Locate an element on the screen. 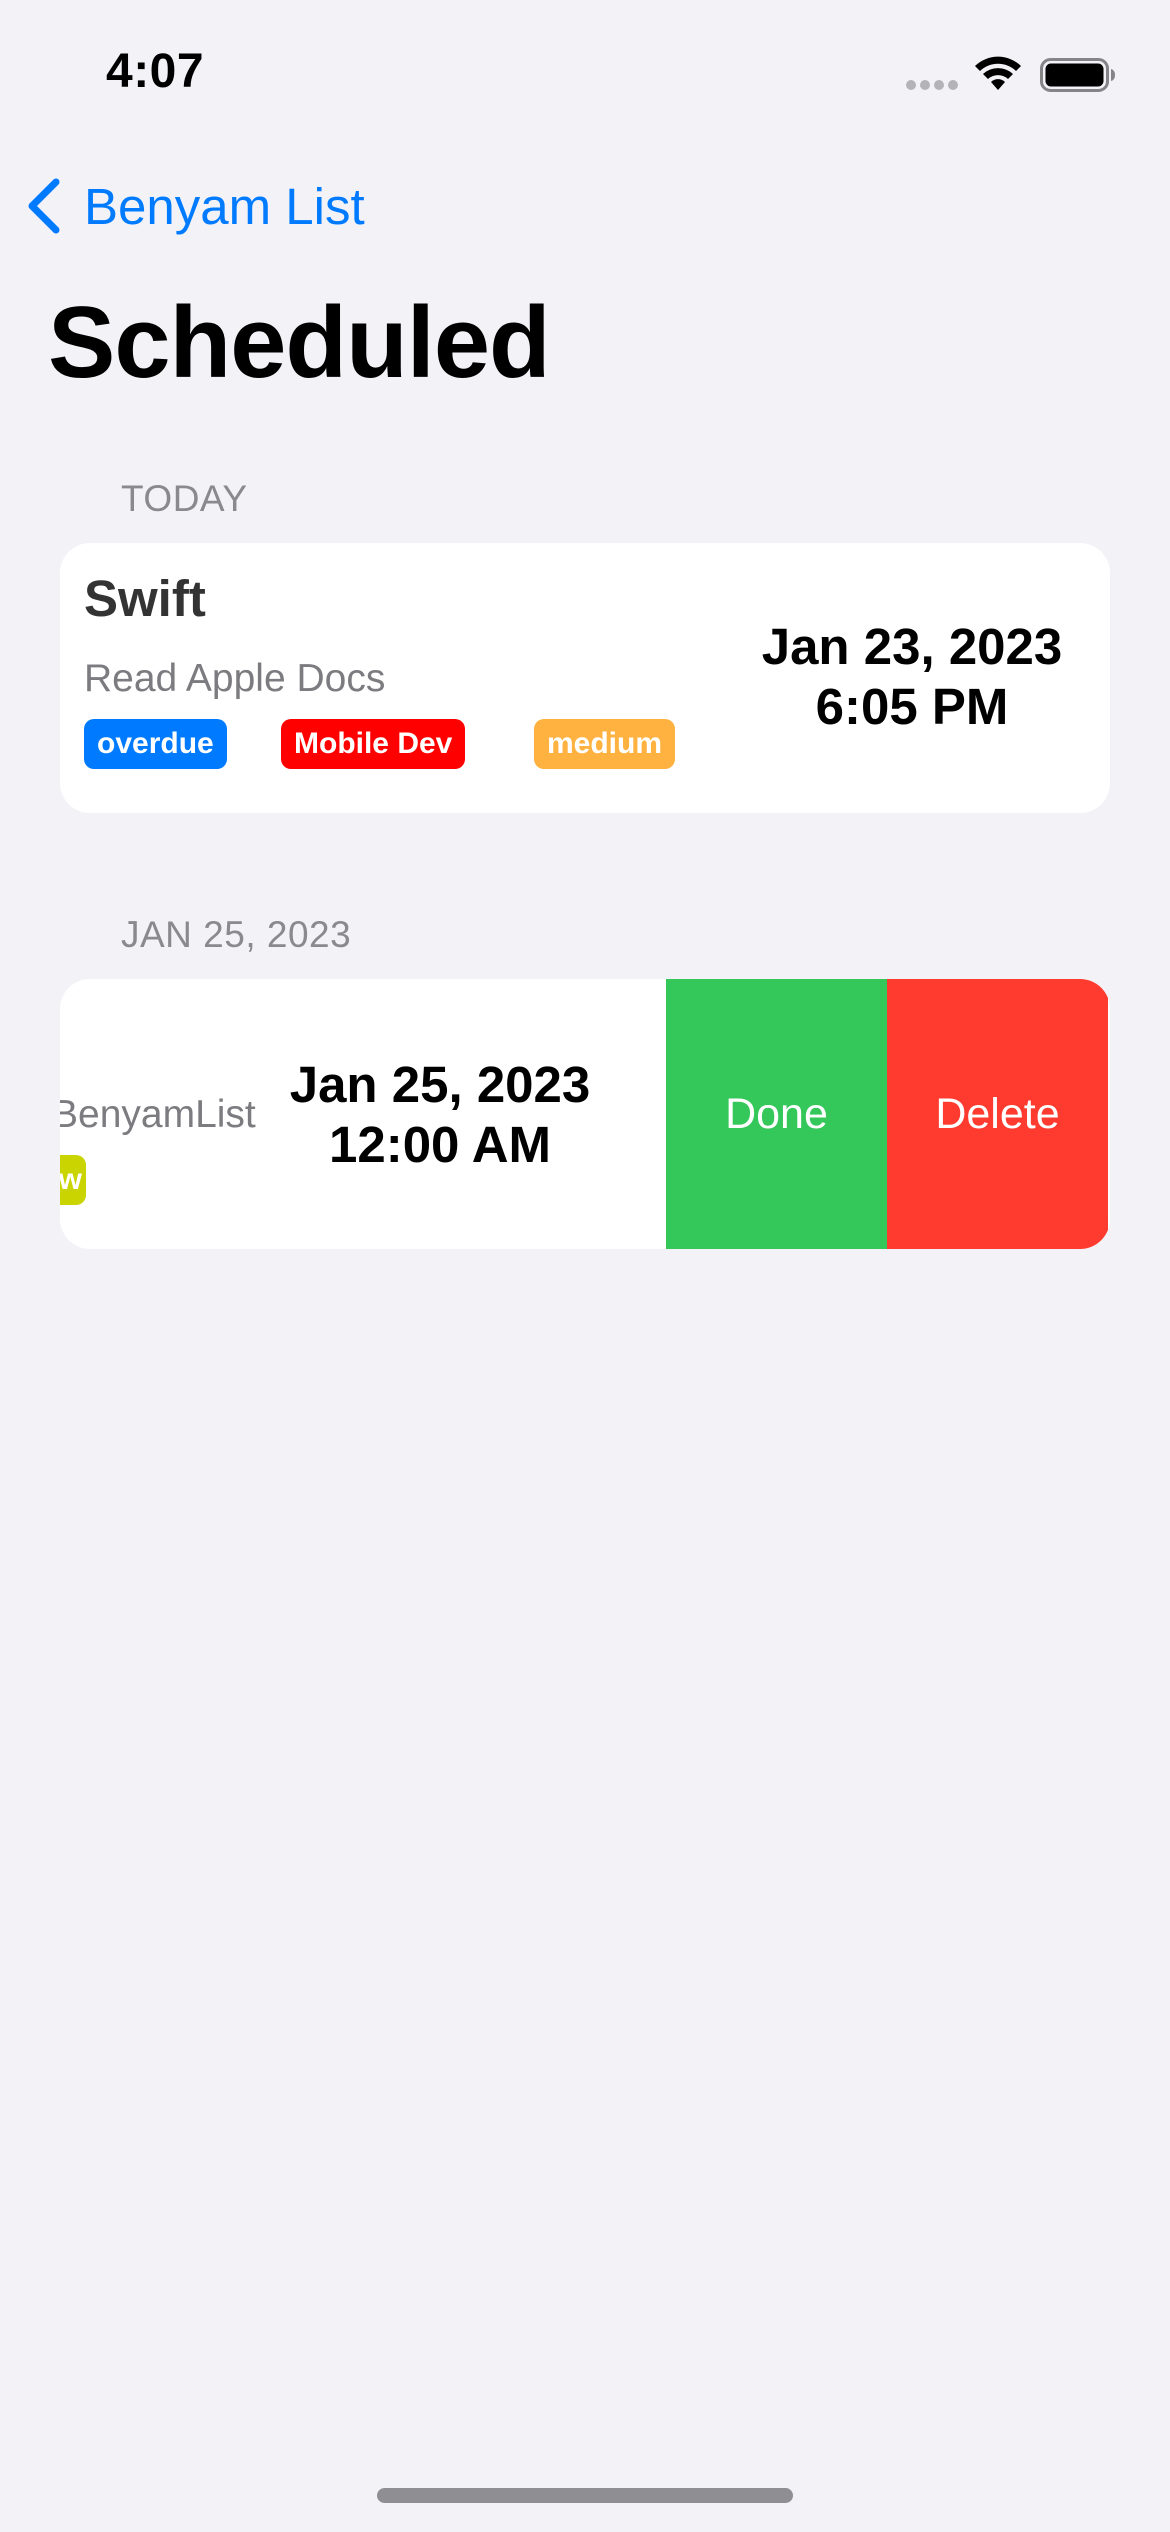  task-due-date: Jan 25, 2023 12:00 AM is located at coordinates (440, 1115).